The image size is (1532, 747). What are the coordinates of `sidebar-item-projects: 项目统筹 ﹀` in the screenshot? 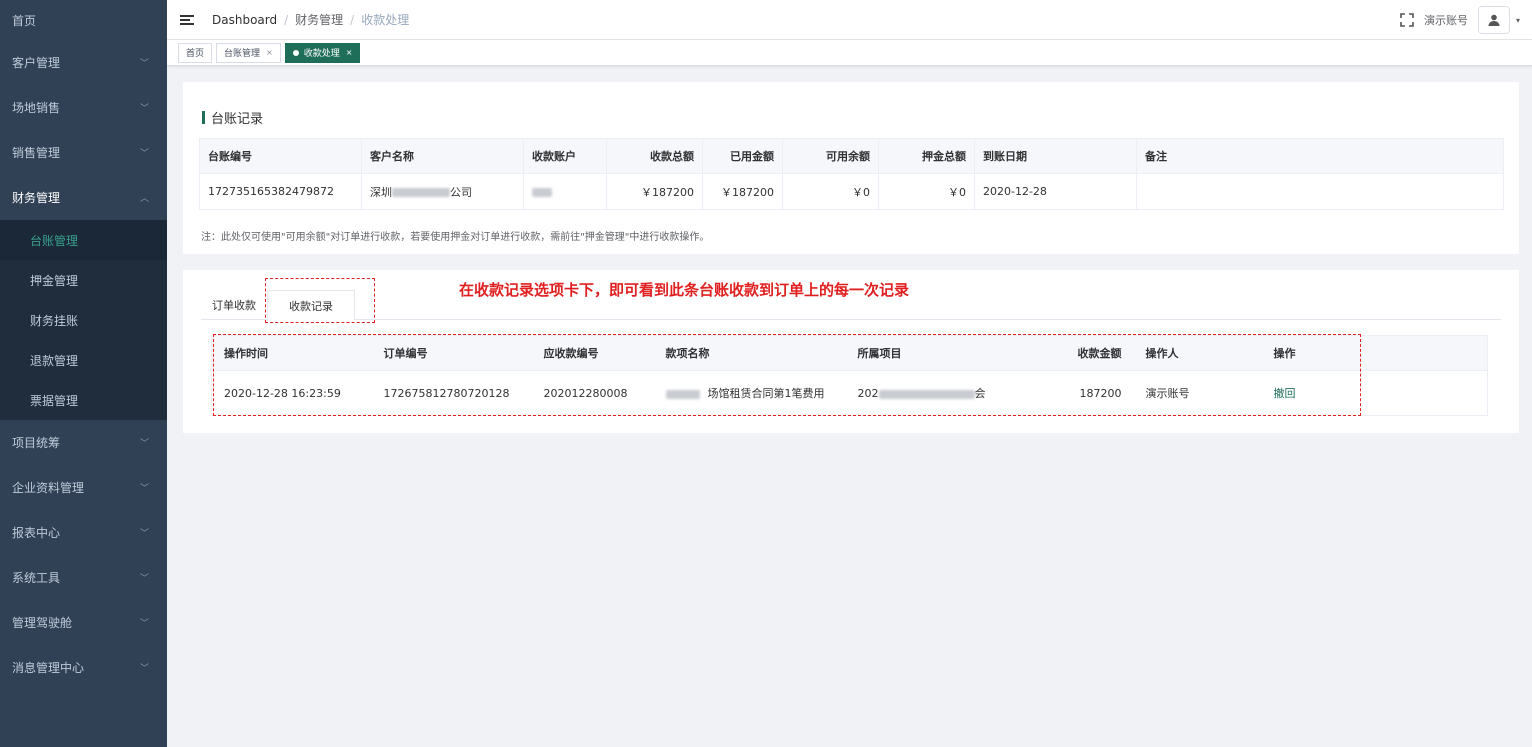 It's located at (83, 442).